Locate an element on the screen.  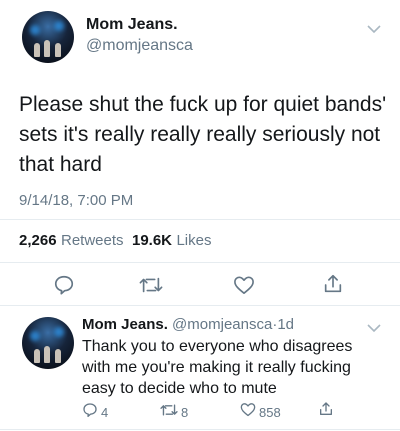
reply-reply-button: 4 is located at coordinates (95, 412).